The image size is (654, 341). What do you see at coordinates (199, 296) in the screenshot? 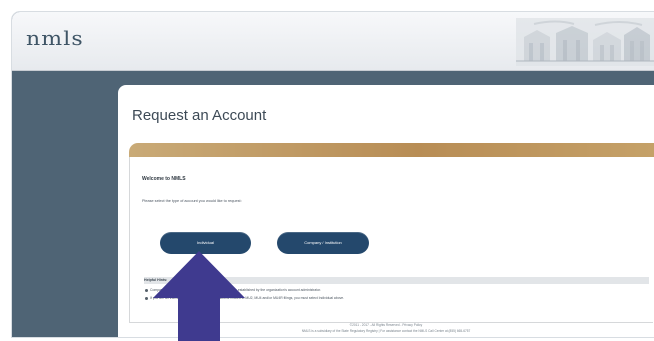
I see `up-arrow-icon` at bounding box center [199, 296].